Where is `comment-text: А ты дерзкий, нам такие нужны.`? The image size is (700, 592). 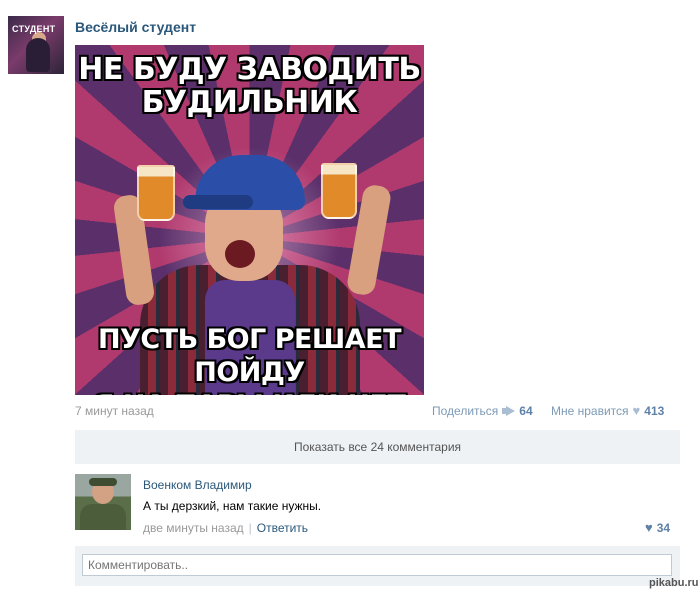 comment-text: А ты дерзкий, нам такие нужны. is located at coordinates (232, 506).